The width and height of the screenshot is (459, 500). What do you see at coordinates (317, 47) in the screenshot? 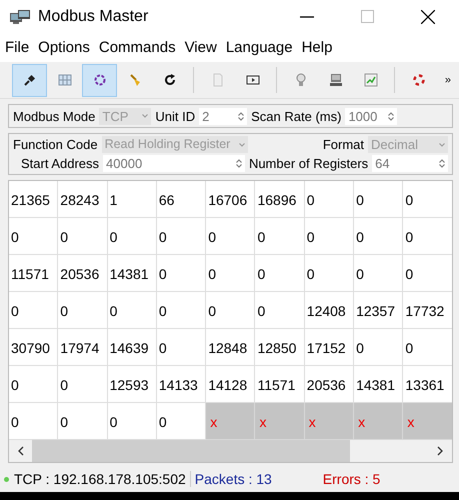
I see `menu-item: Help` at bounding box center [317, 47].